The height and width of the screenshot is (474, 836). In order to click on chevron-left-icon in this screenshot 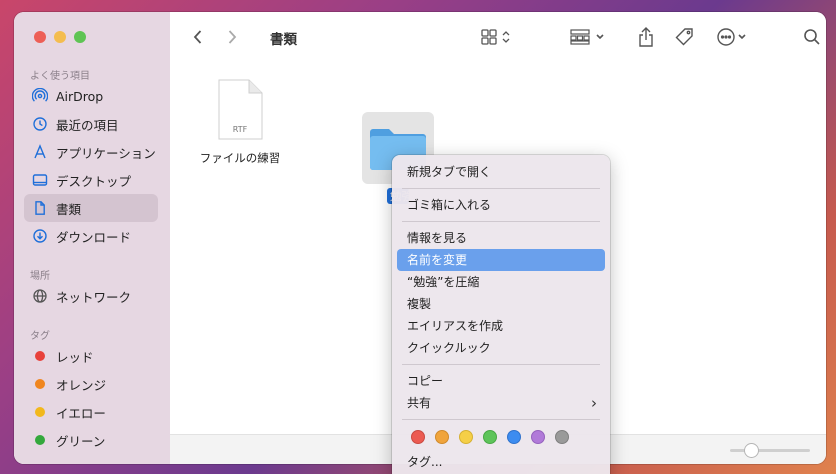, I will do `click(197, 37)`.